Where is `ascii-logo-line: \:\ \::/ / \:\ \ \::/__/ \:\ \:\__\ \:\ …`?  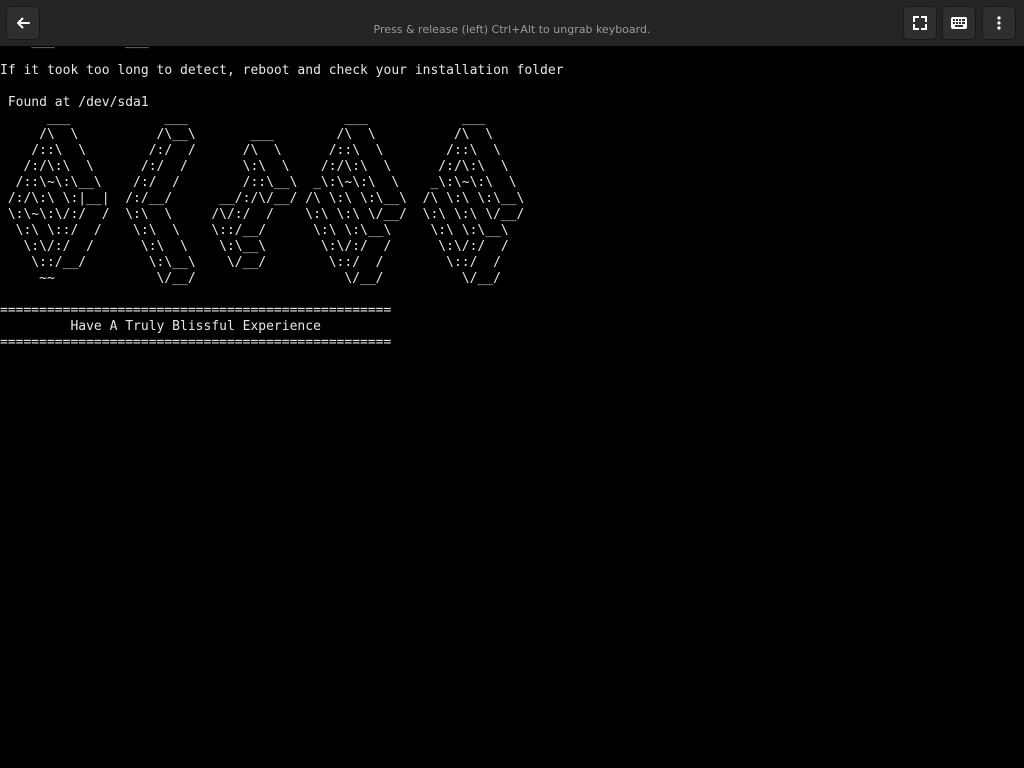 ascii-logo-line: \:\ \::/ / \:\ \ \::/__/ \:\ \:\__\ \:\ … is located at coordinates (254, 230).